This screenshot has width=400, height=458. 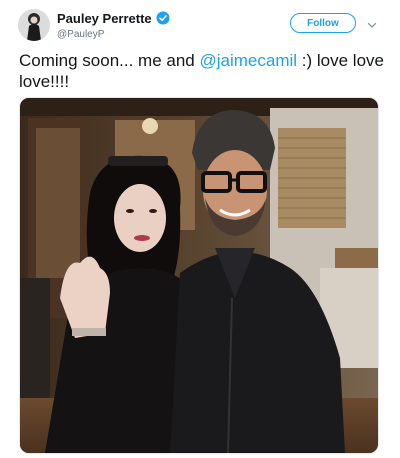 I want to click on user-identity: Pauley Perrette @PauleyP, so click(x=113, y=25).